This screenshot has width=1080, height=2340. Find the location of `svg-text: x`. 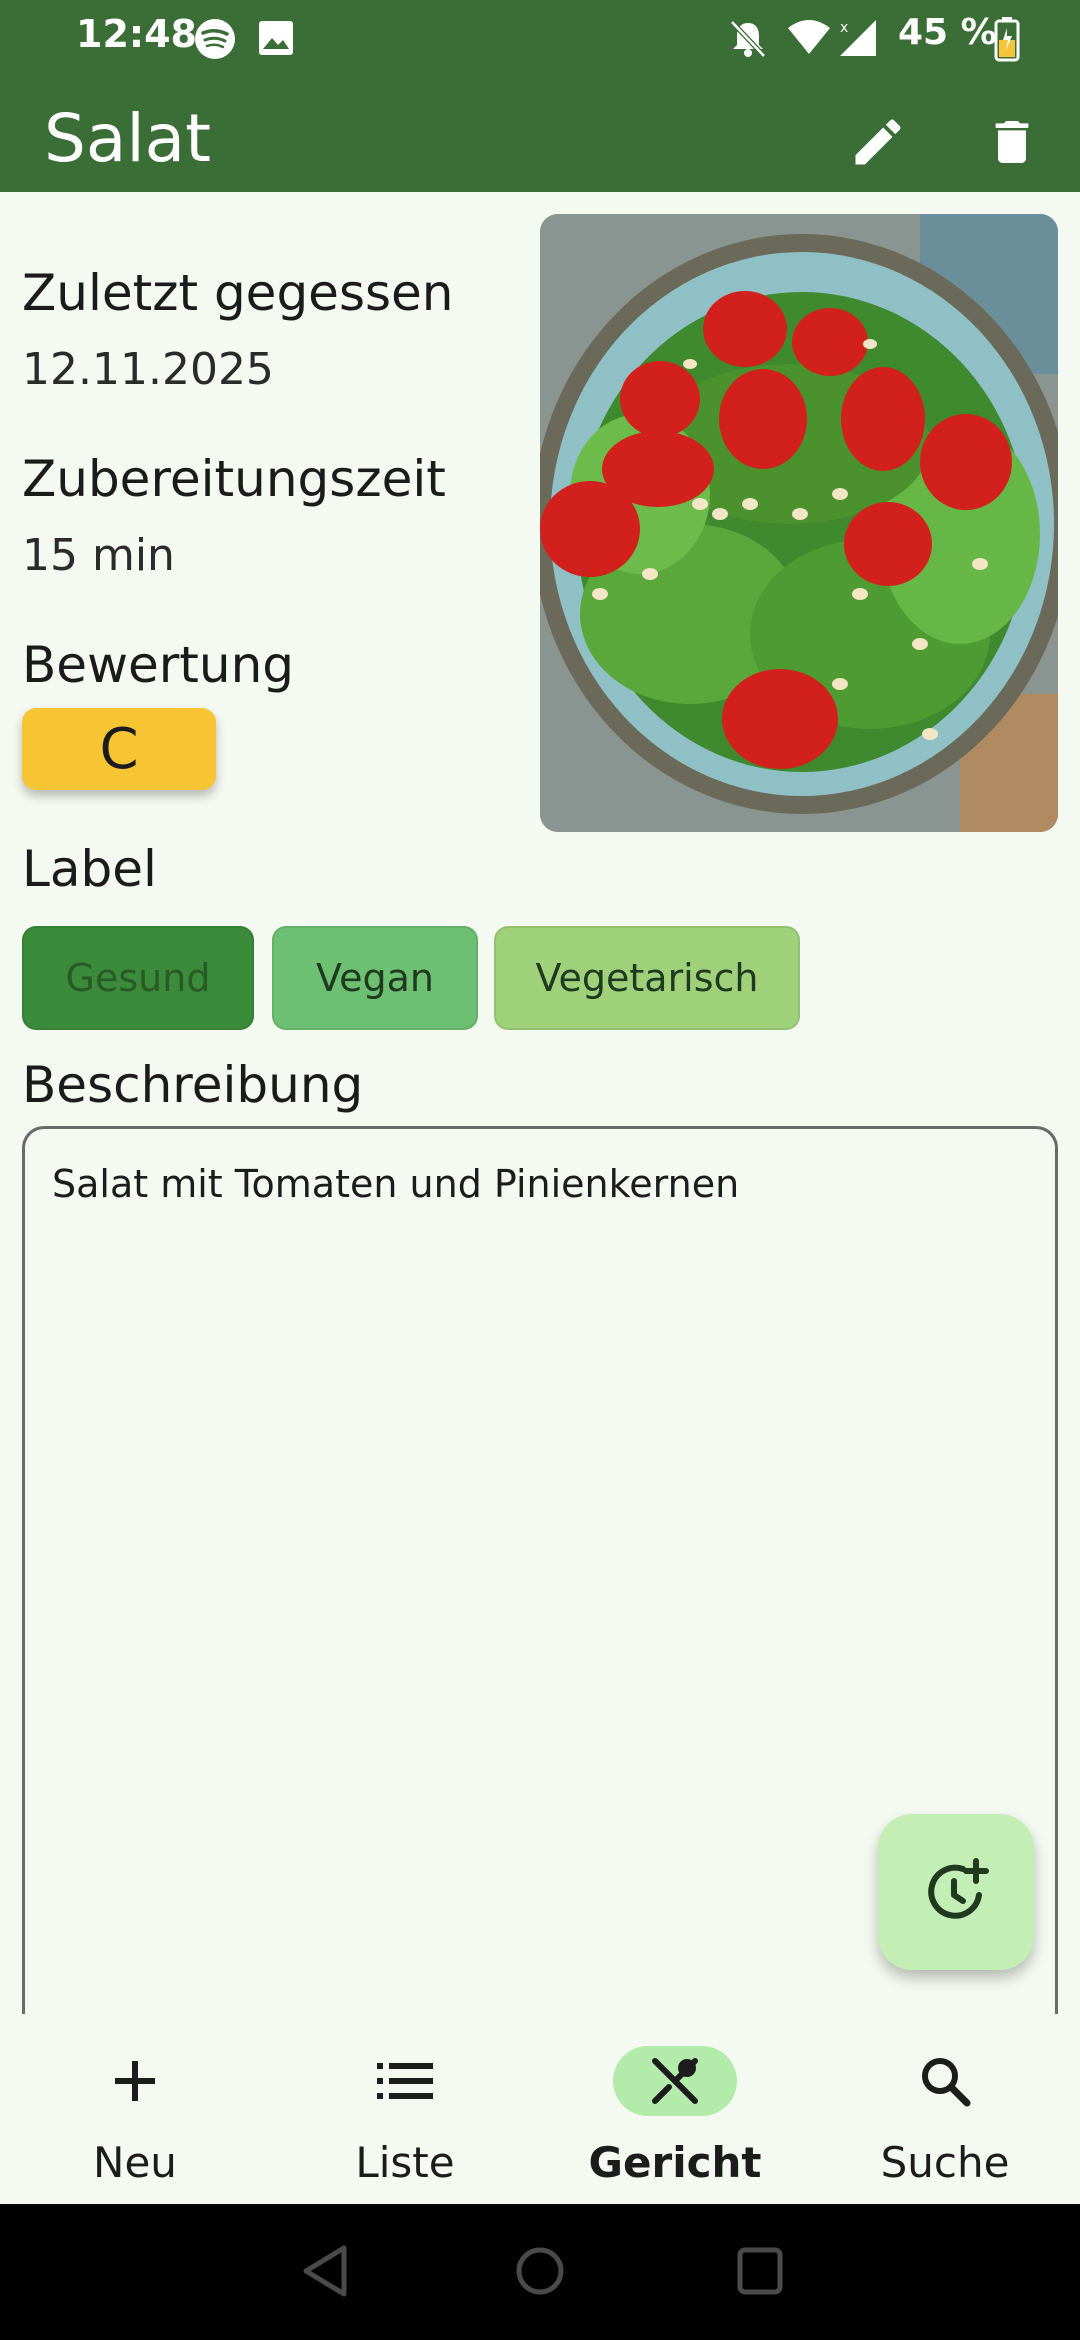

svg-text: x is located at coordinates (844, 28).